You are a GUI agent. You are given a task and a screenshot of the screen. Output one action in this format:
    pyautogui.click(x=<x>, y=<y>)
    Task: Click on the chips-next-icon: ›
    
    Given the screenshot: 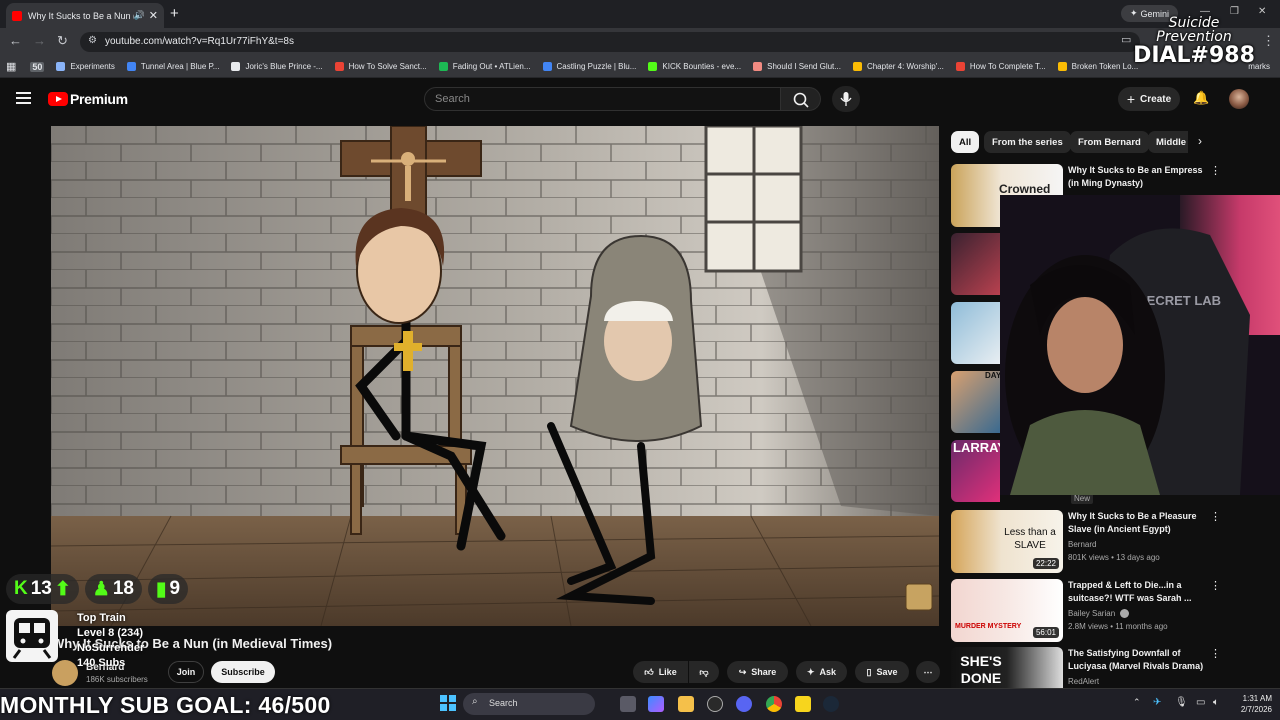 What is the action you would take?
    pyautogui.click(x=1200, y=141)
    